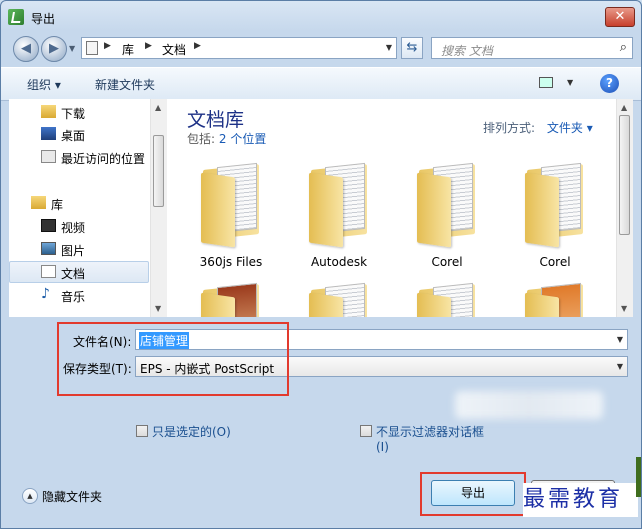 This screenshot has height=529, width=642. Describe the element at coordinates (529, 405) in the screenshot. I see `blurred-region` at that location.